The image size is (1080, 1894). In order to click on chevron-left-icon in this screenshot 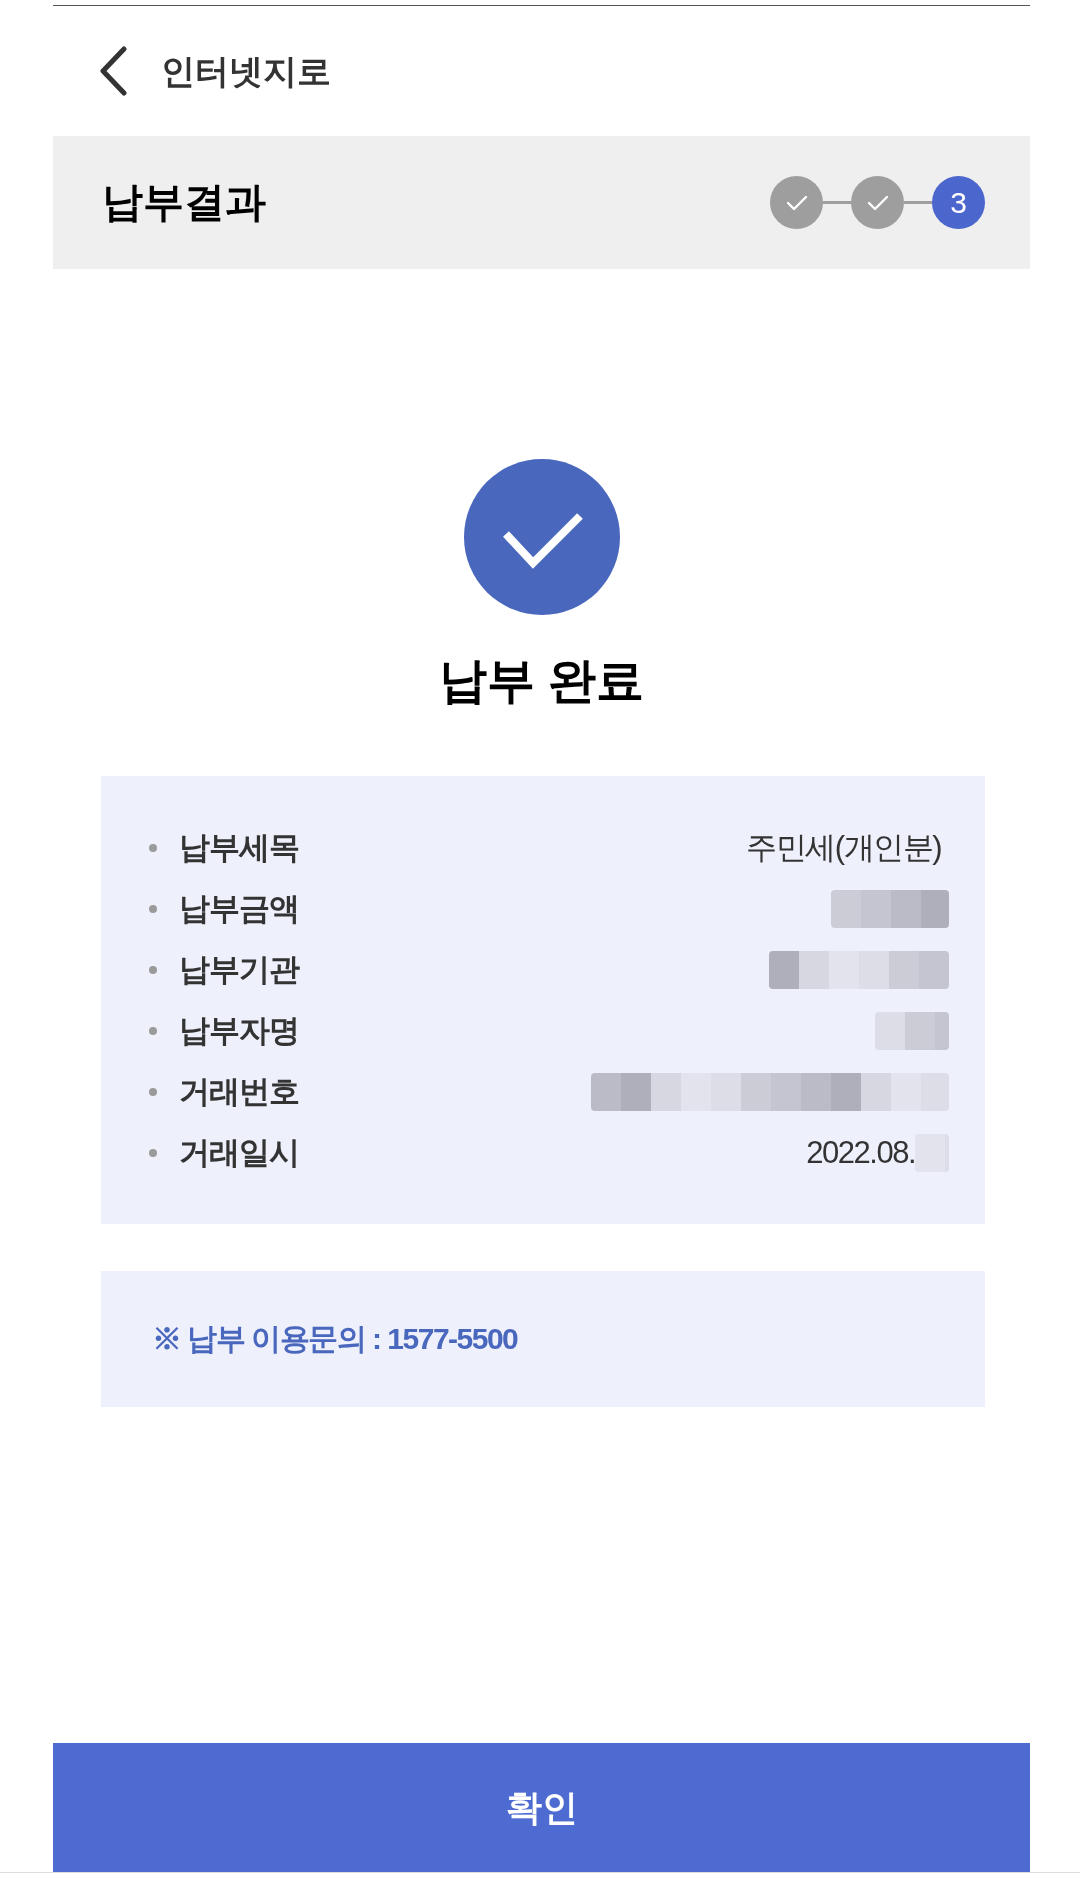, I will do `click(113, 71)`.